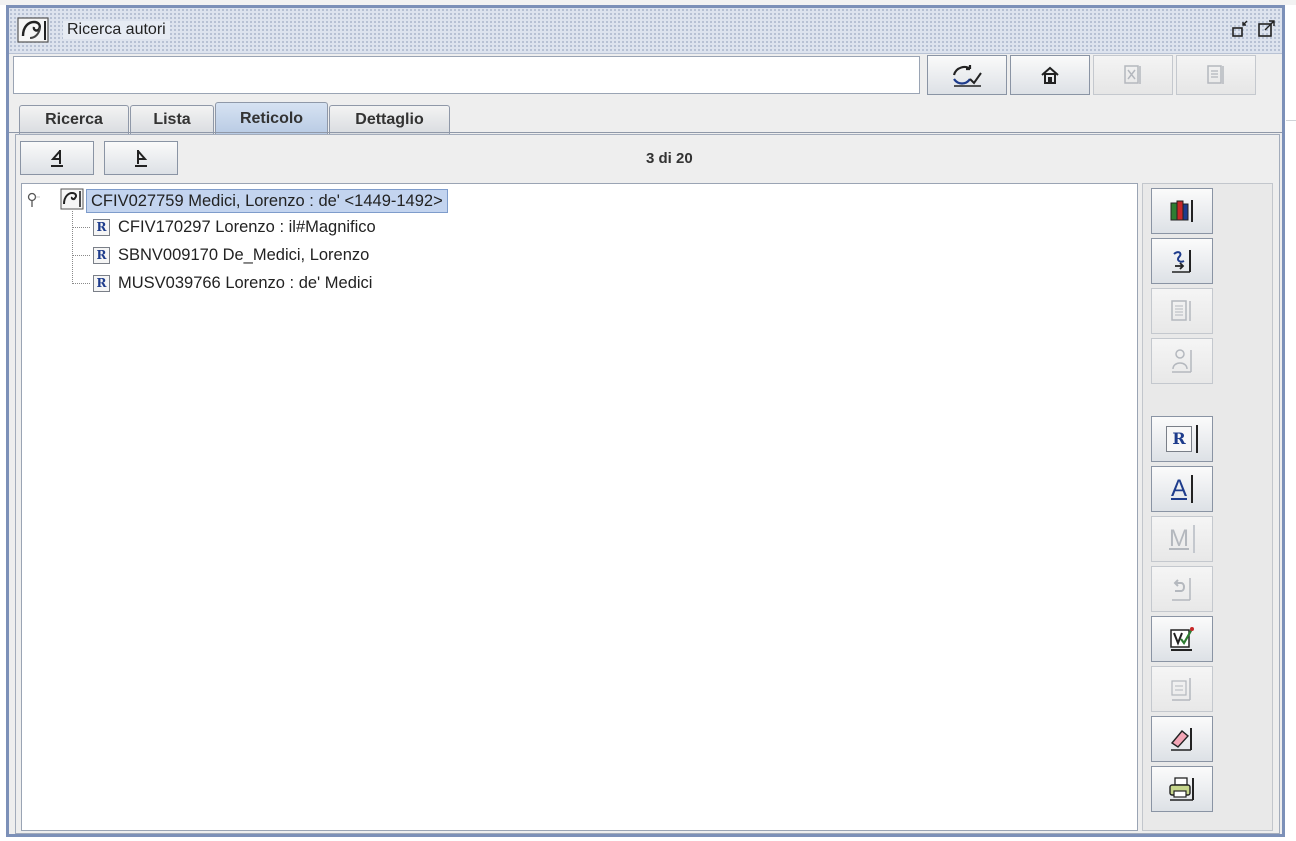  I want to click on document-icon, so click(1215, 74).